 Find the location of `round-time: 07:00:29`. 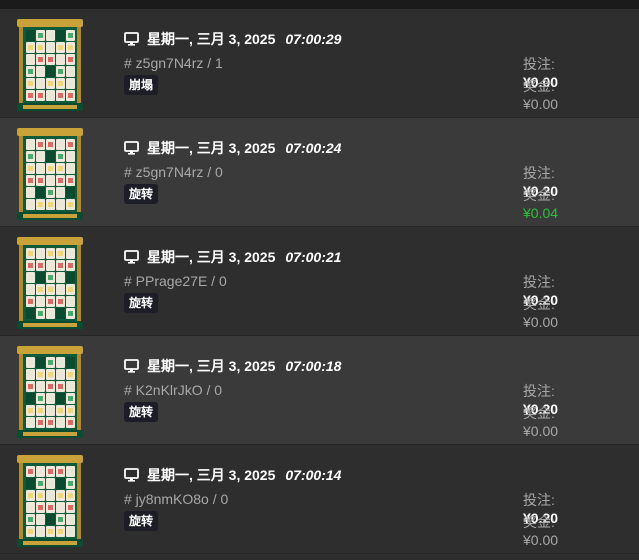

round-time: 07:00:29 is located at coordinates (313, 39).